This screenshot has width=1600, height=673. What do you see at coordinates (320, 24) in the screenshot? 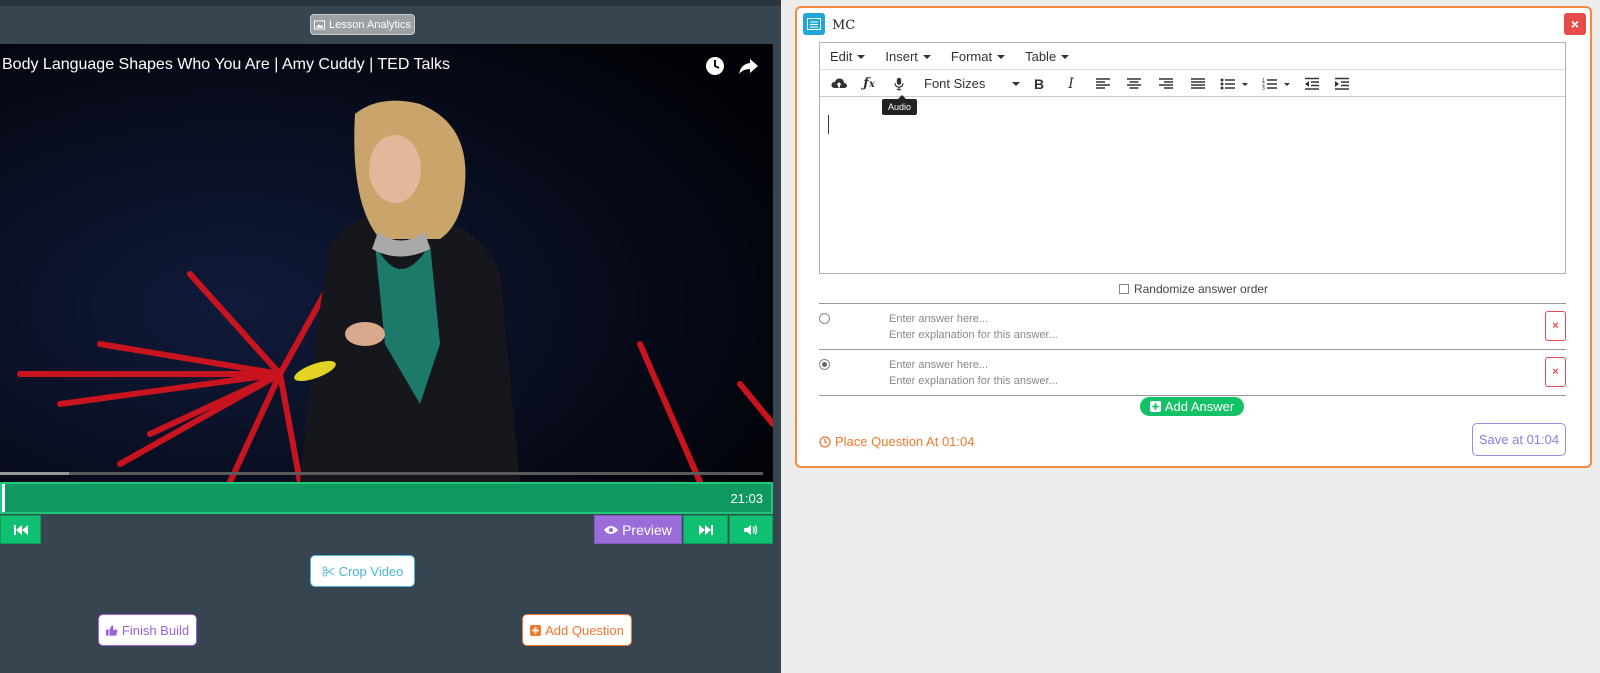
I see `image-icon` at bounding box center [320, 24].